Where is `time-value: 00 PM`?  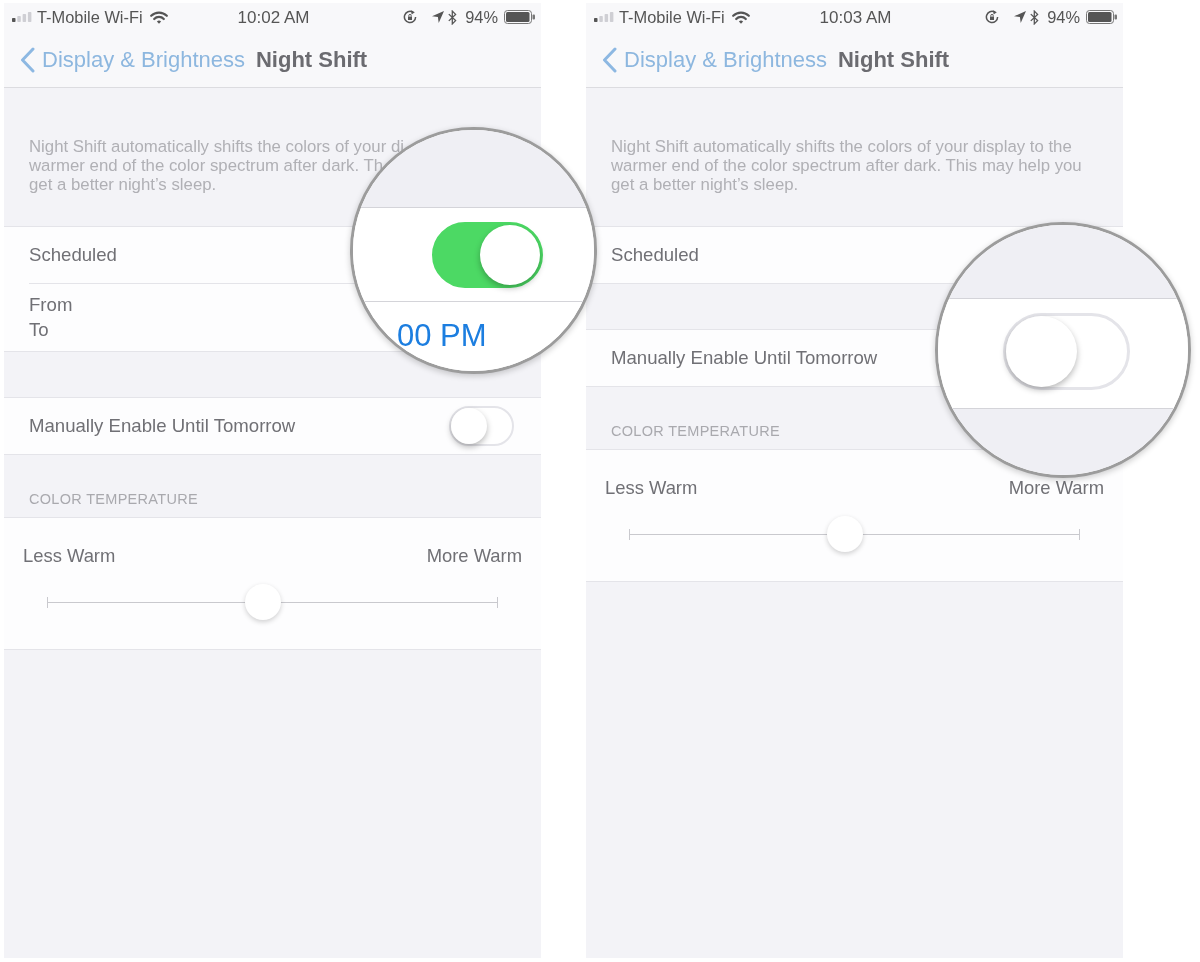
time-value: 00 PM is located at coordinates (442, 335).